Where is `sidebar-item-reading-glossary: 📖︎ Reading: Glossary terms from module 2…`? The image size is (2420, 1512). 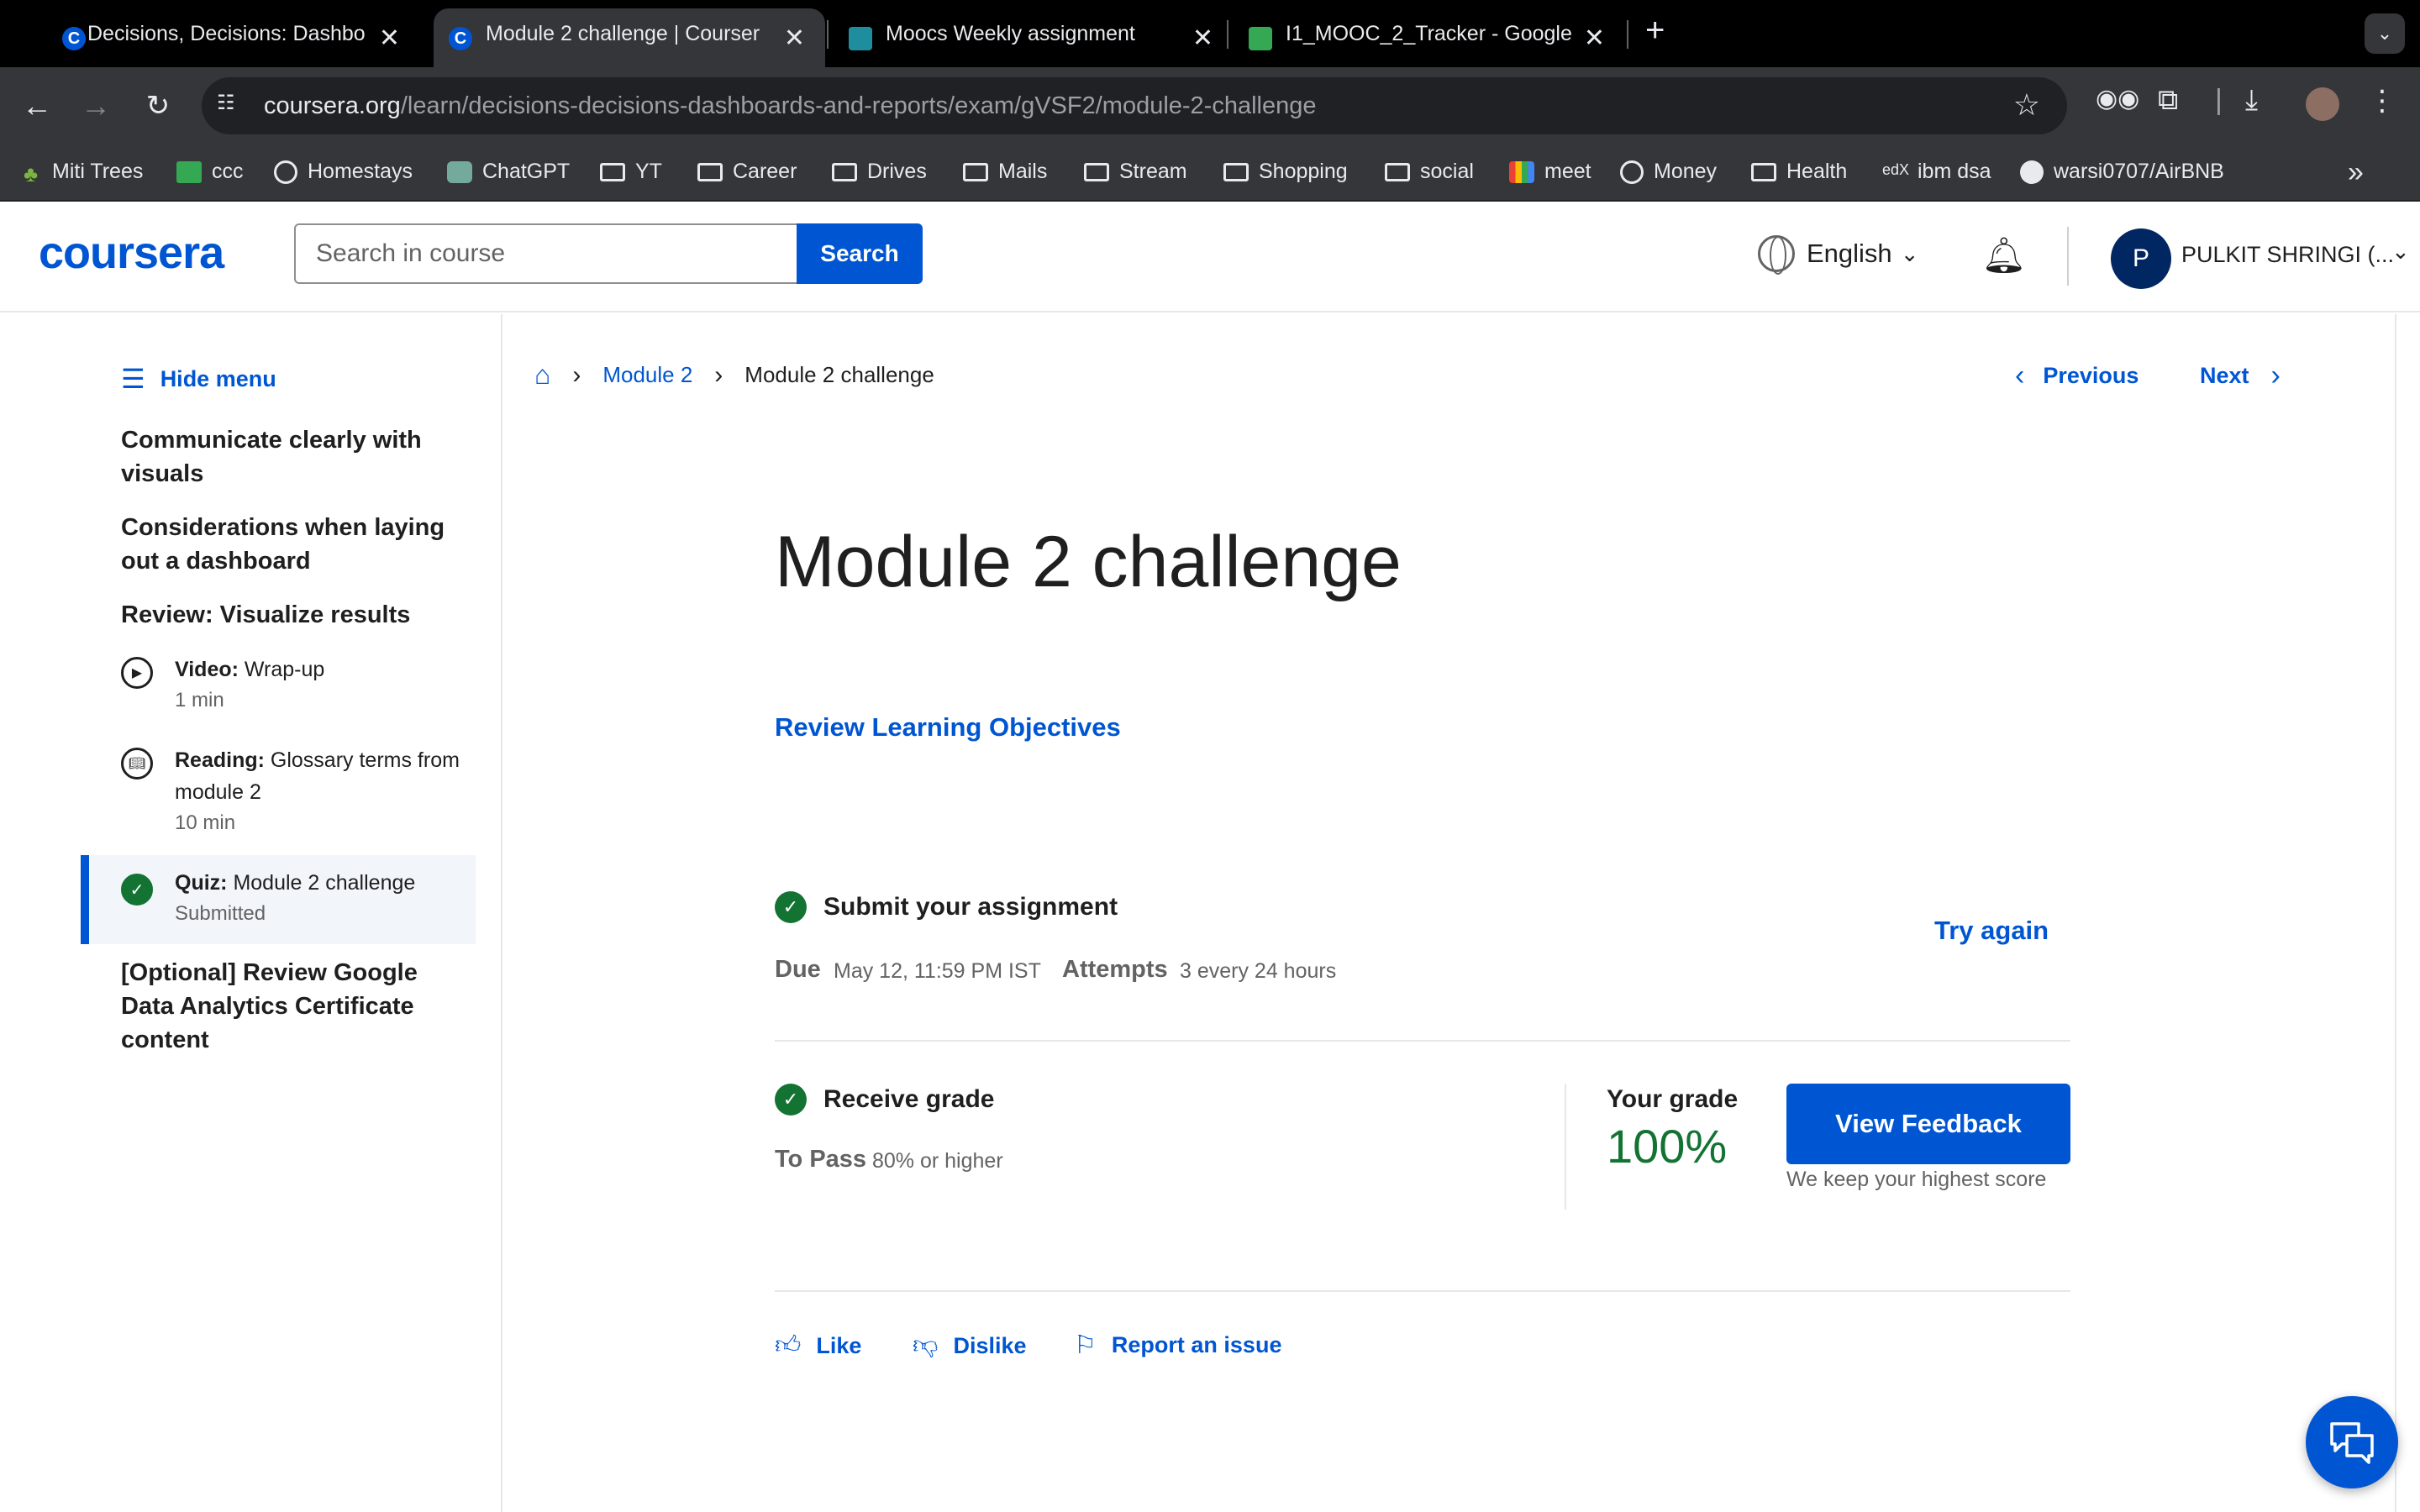
sidebar-item-reading-glossary: 📖︎ Reading: Glossary terms from module 2… is located at coordinates (278, 798).